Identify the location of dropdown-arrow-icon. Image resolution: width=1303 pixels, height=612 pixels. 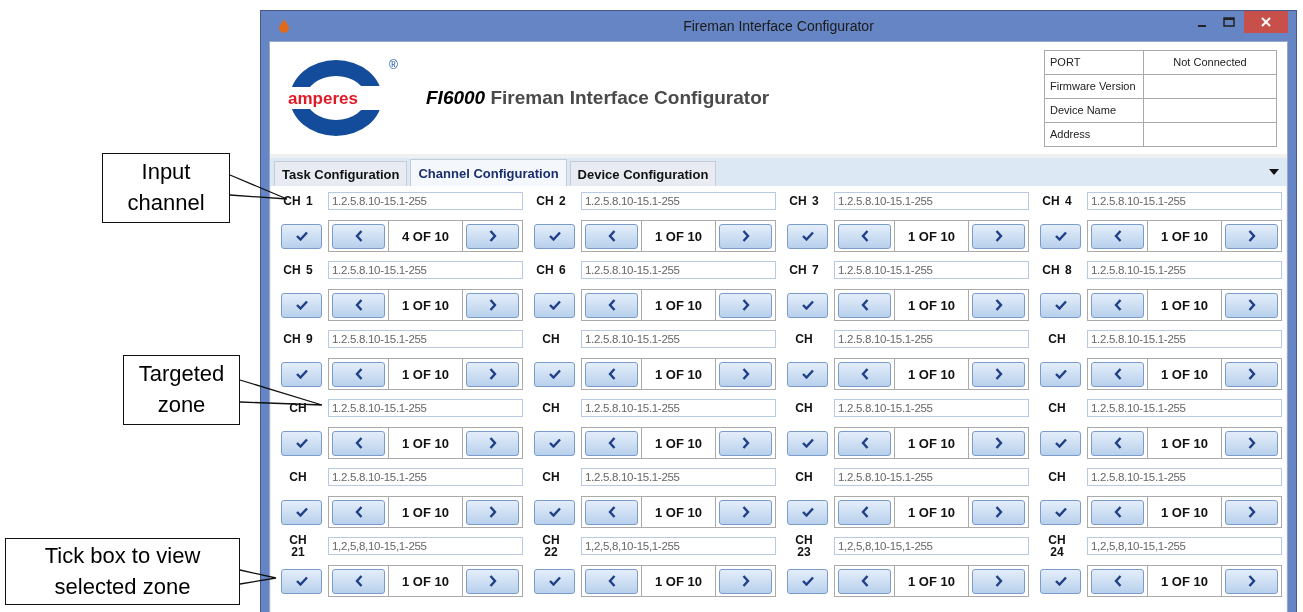
(1274, 172).